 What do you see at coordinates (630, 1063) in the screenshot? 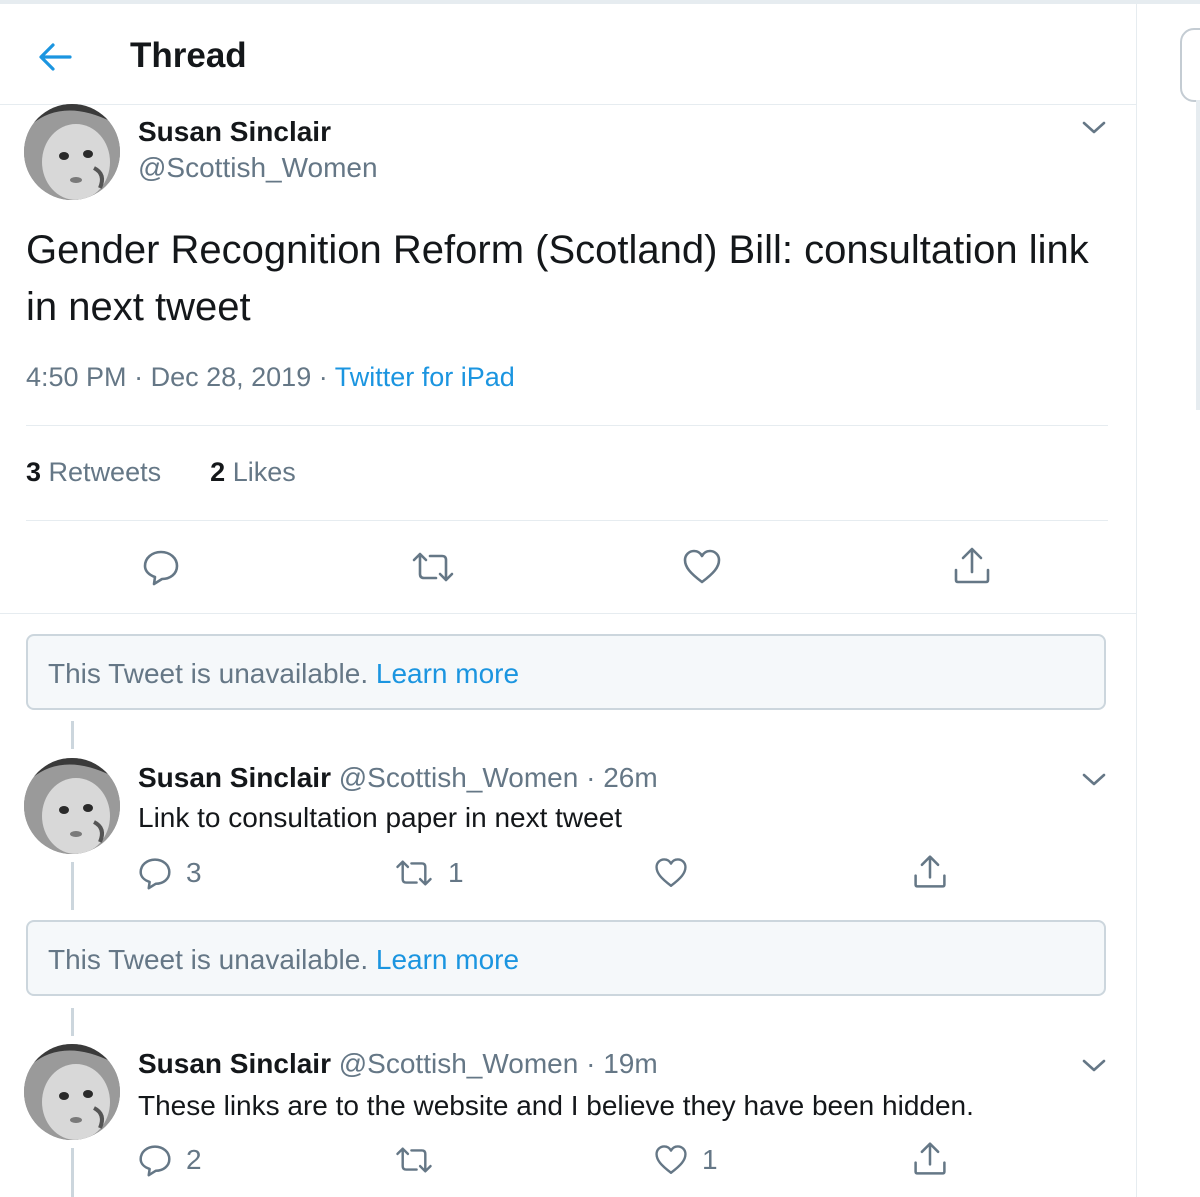
I see `reply-time: 19m` at bounding box center [630, 1063].